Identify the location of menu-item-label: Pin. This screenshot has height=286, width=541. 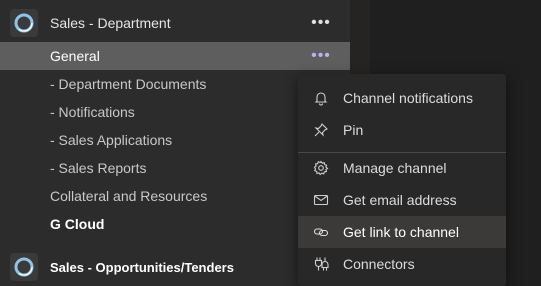
(353, 130).